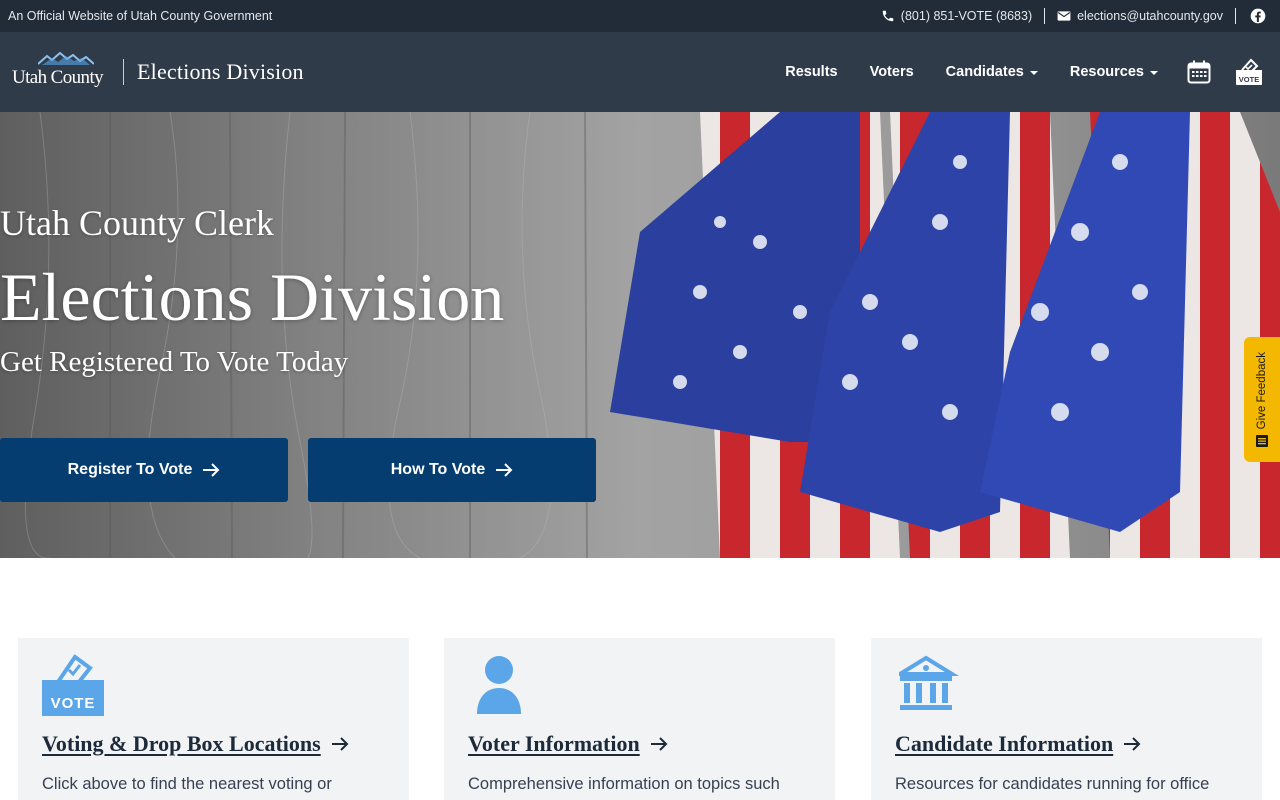 This screenshot has width=1280, height=800. Describe the element at coordinates (892, 72) in the screenshot. I see `nav-voters: Voters` at that location.